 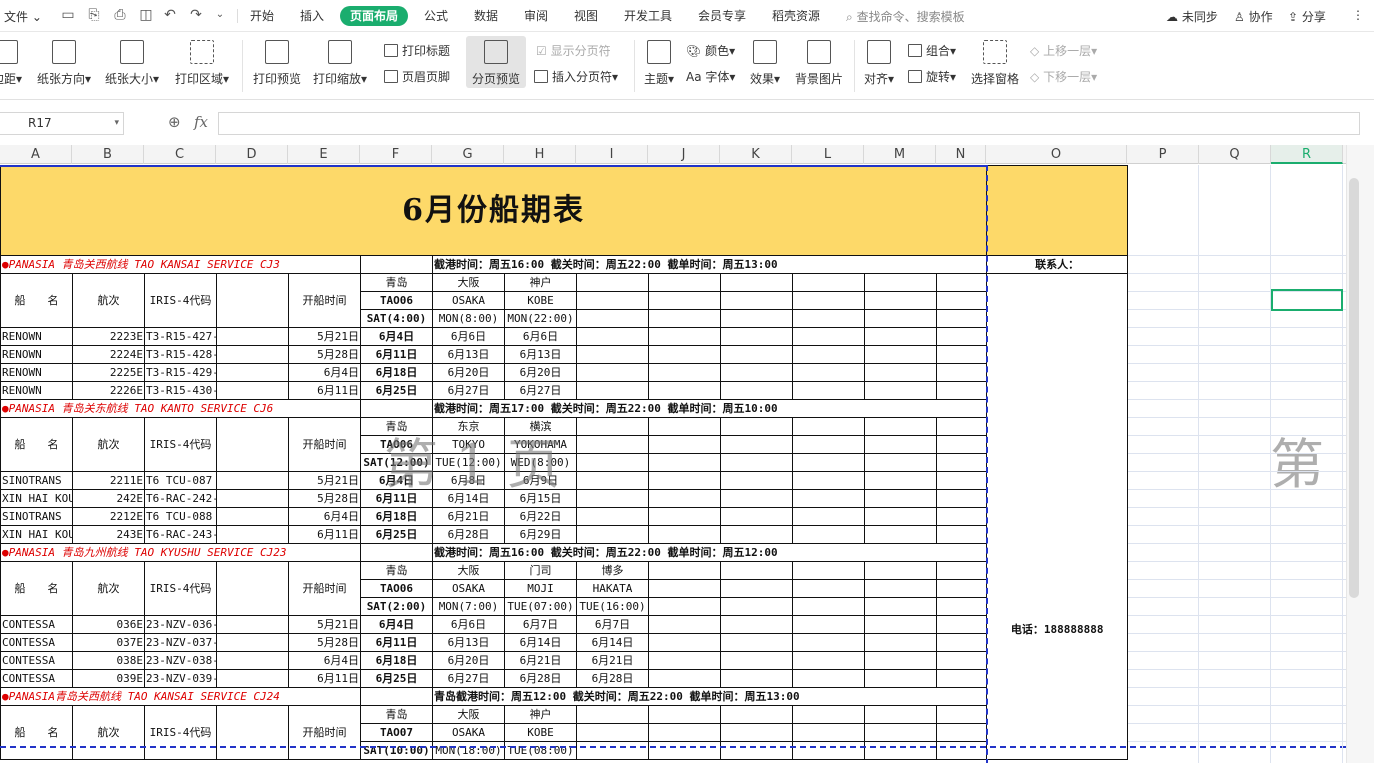 What do you see at coordinates (37, 445) in the screenshot?
I see `header-ship-name: 船 名` at bounding box center [37, 445].